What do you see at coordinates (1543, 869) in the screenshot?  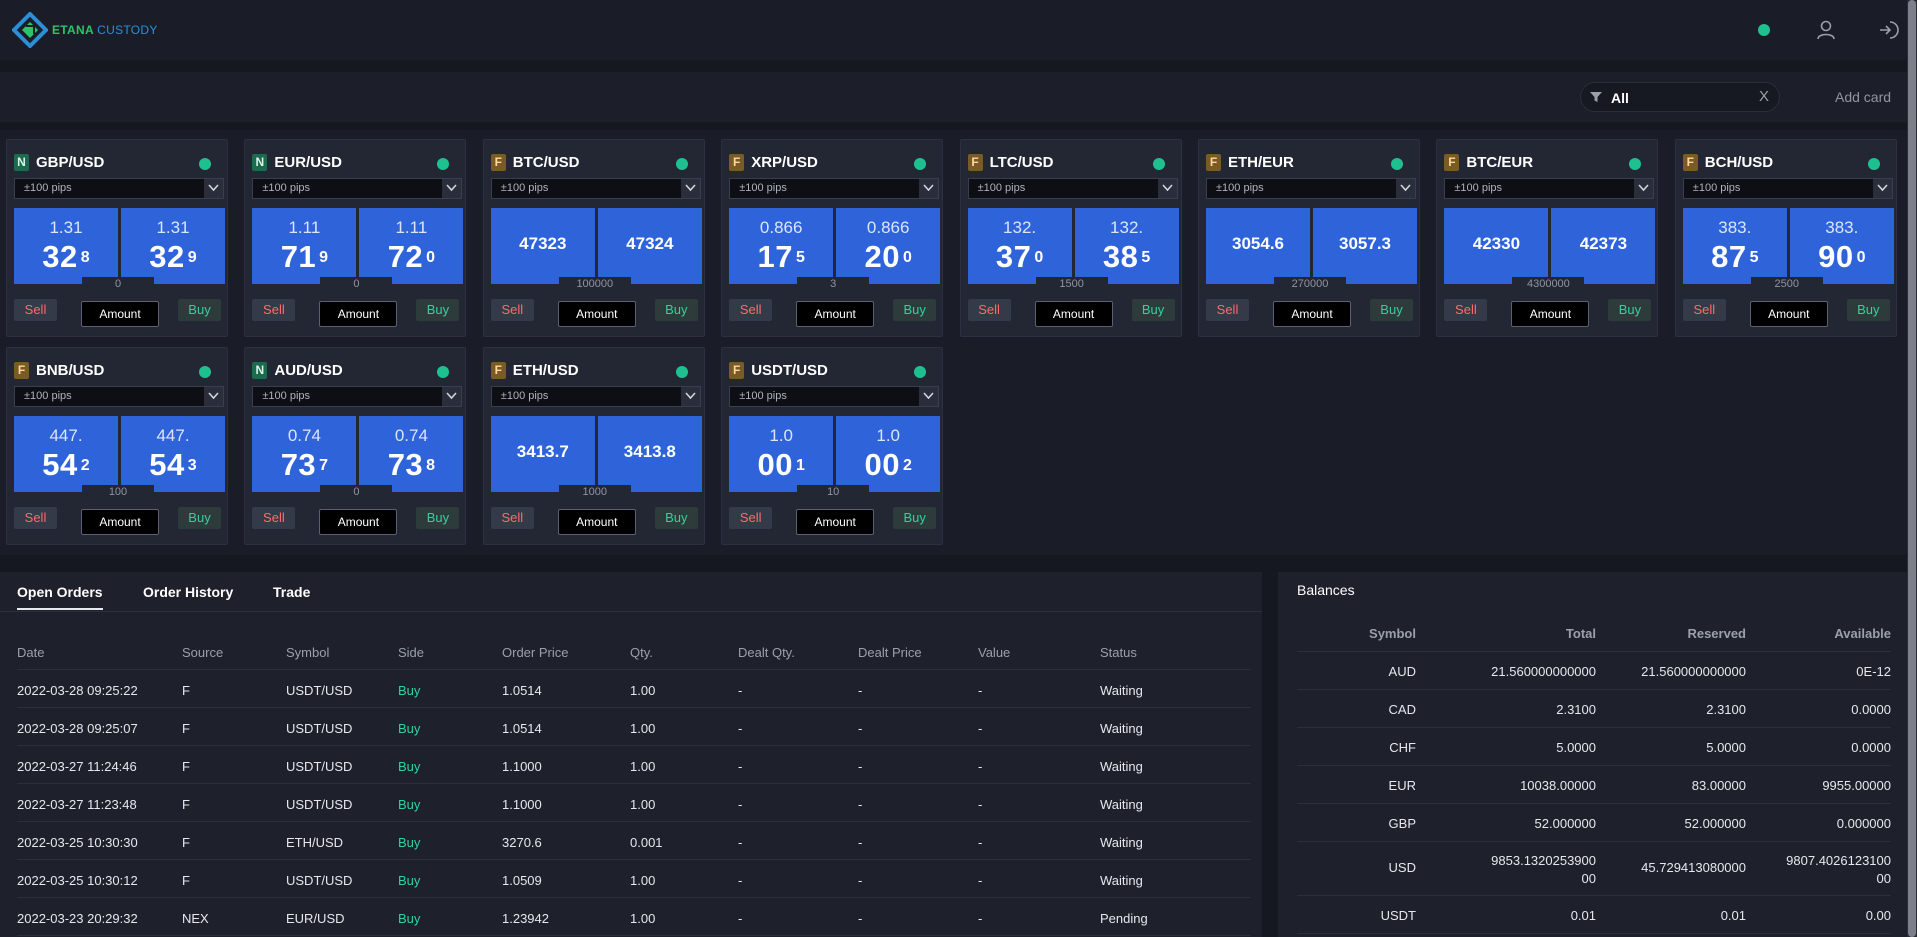 I see `balance-cell: 9853.1320253900 00` at bounding box center [1543, 869].